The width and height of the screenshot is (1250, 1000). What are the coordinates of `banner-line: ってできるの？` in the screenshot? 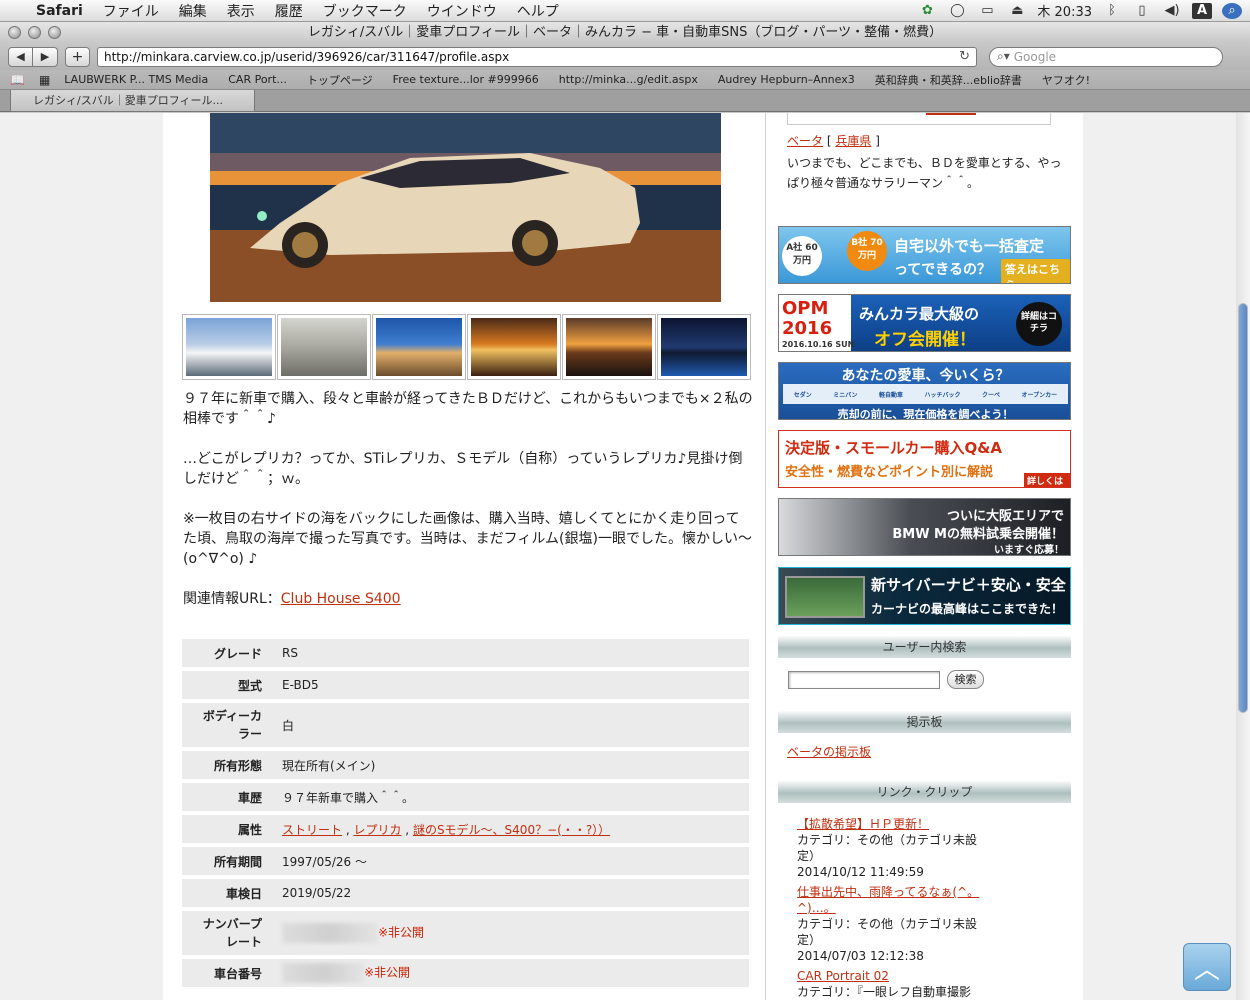 It's located at (943, 270).